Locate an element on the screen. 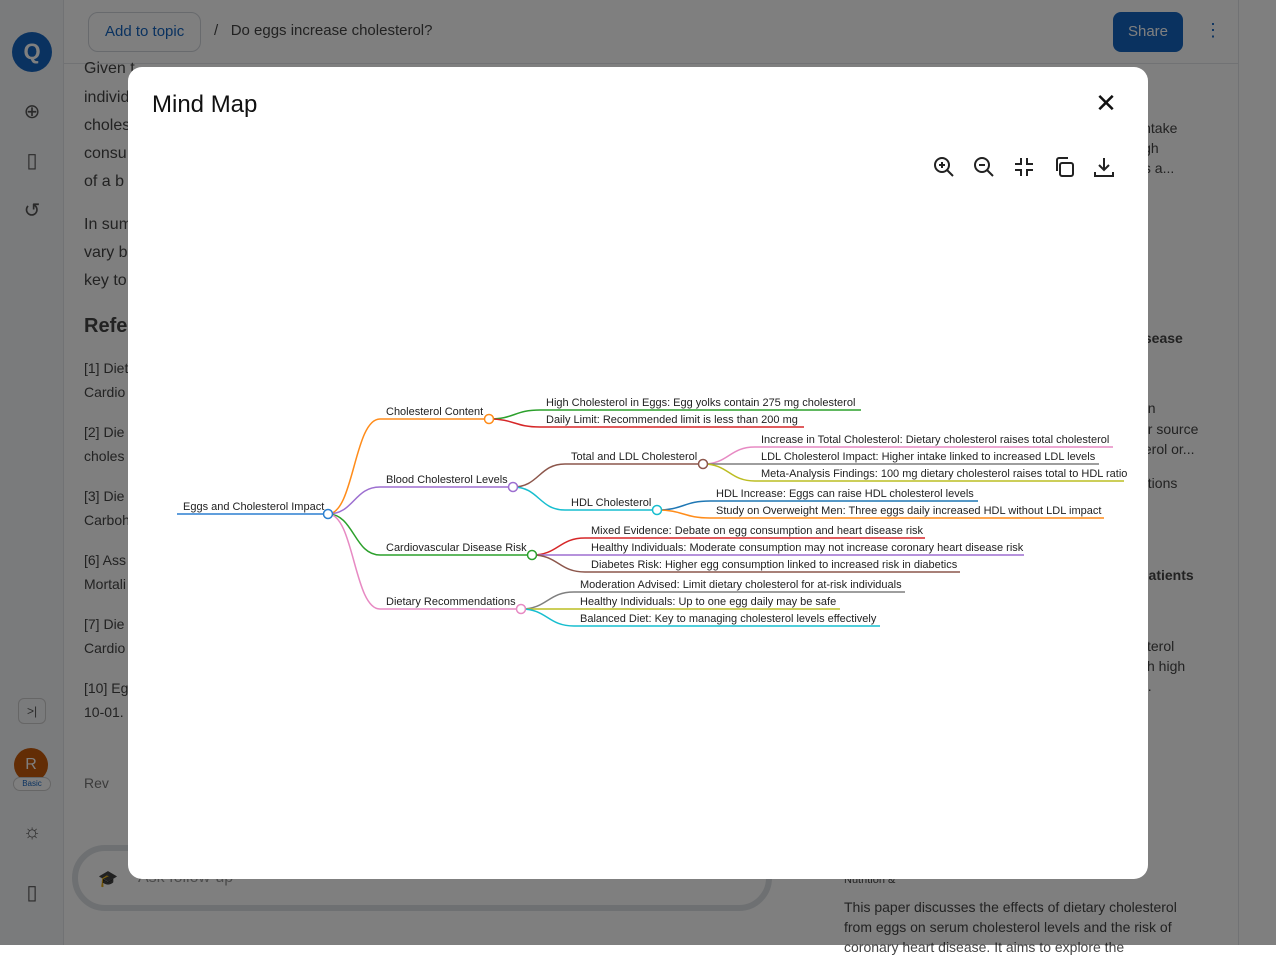  mind-map-subbranch-node: HDL Cholesterol is located at coordinates (611, 503).